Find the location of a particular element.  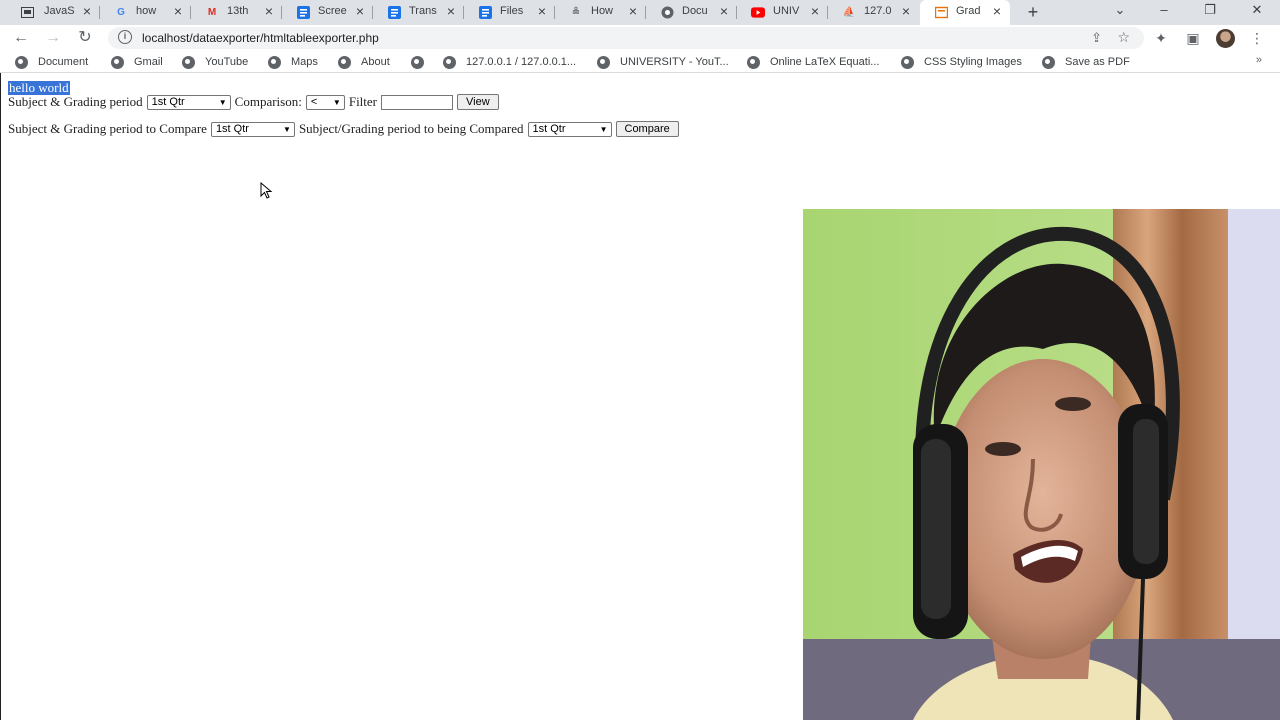

compare-select-value: 1st Qtr is located at coordinates (232, 129).